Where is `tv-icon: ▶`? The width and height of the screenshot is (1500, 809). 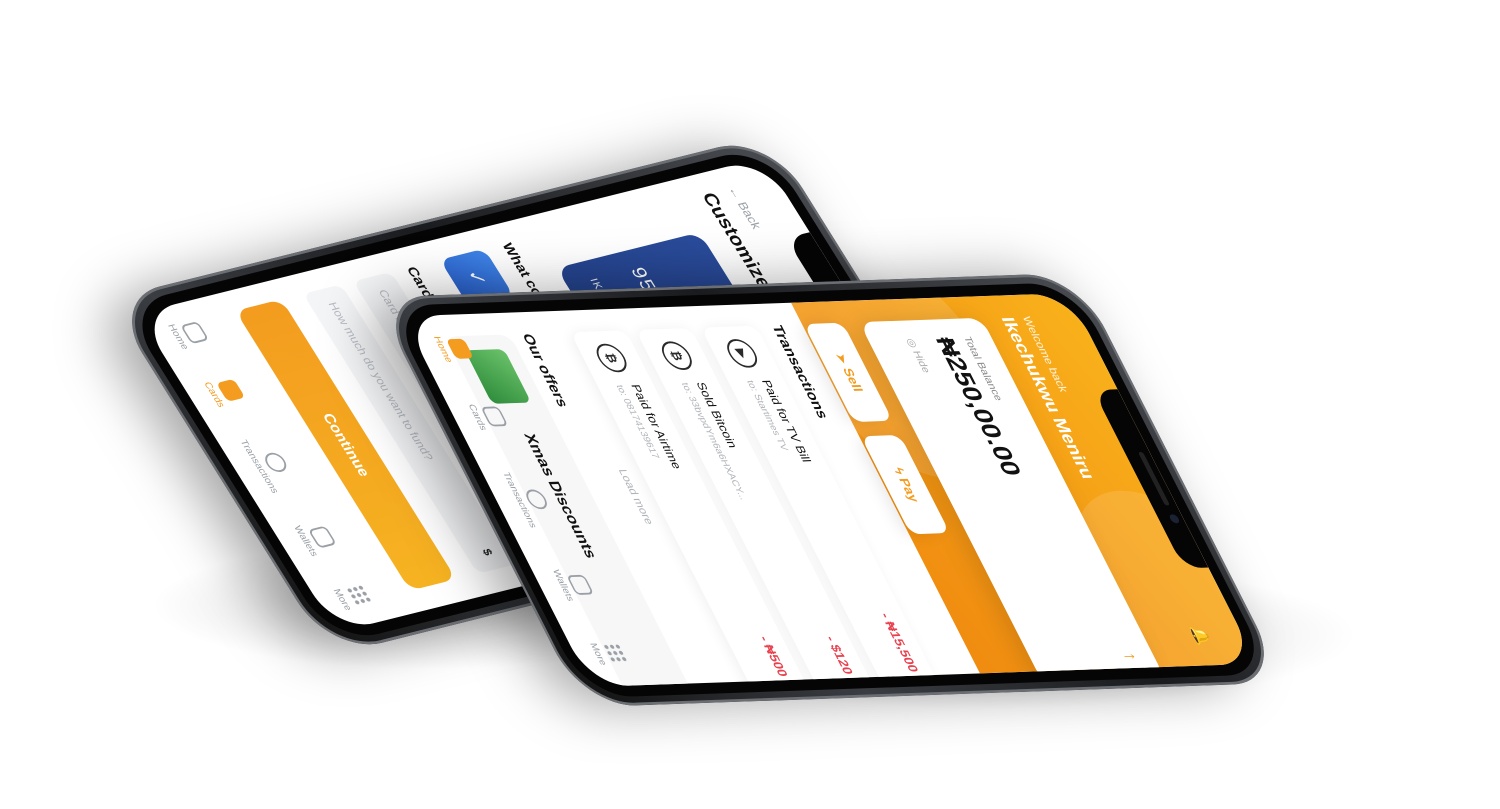
tv-icon: ▶ is located at coordinates (742, 353).